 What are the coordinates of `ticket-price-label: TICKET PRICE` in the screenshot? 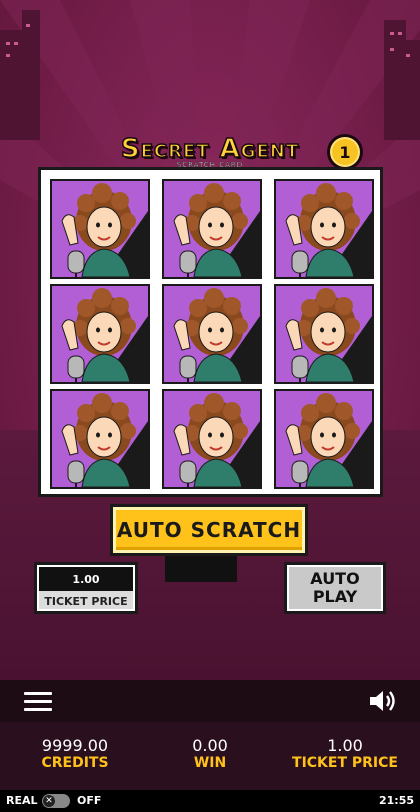 It's located at (86, 601).